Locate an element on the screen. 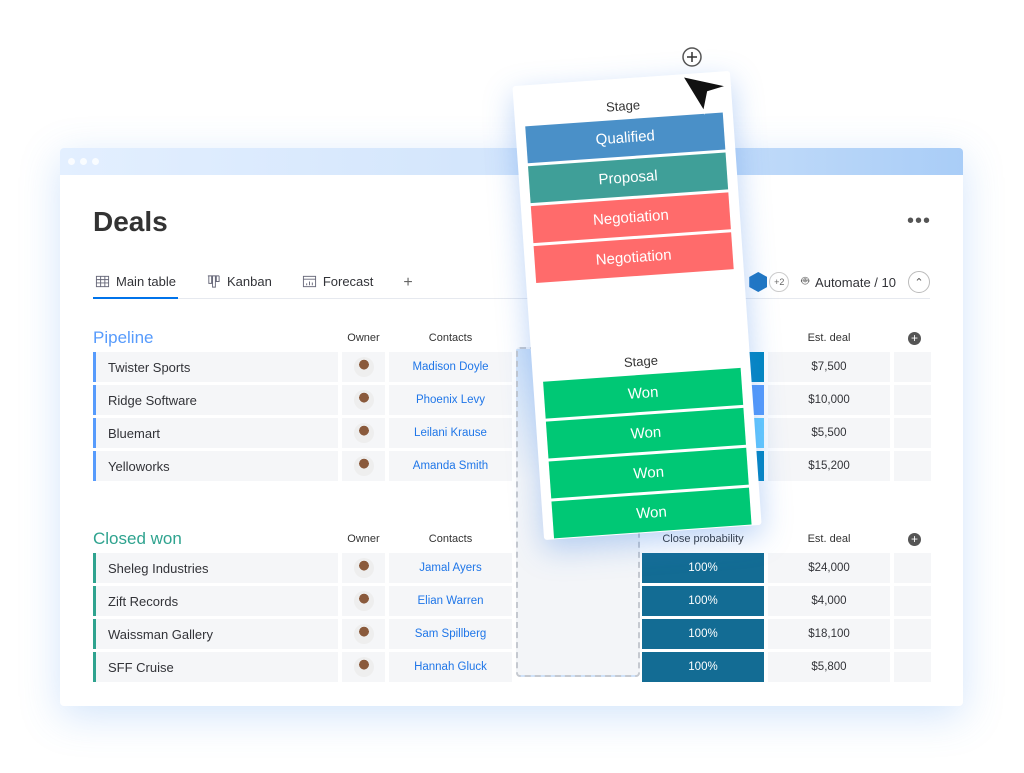 This screenshot has height=773, width=1024. contact-link: Amanda Smith is located at coordinates (450, 466).